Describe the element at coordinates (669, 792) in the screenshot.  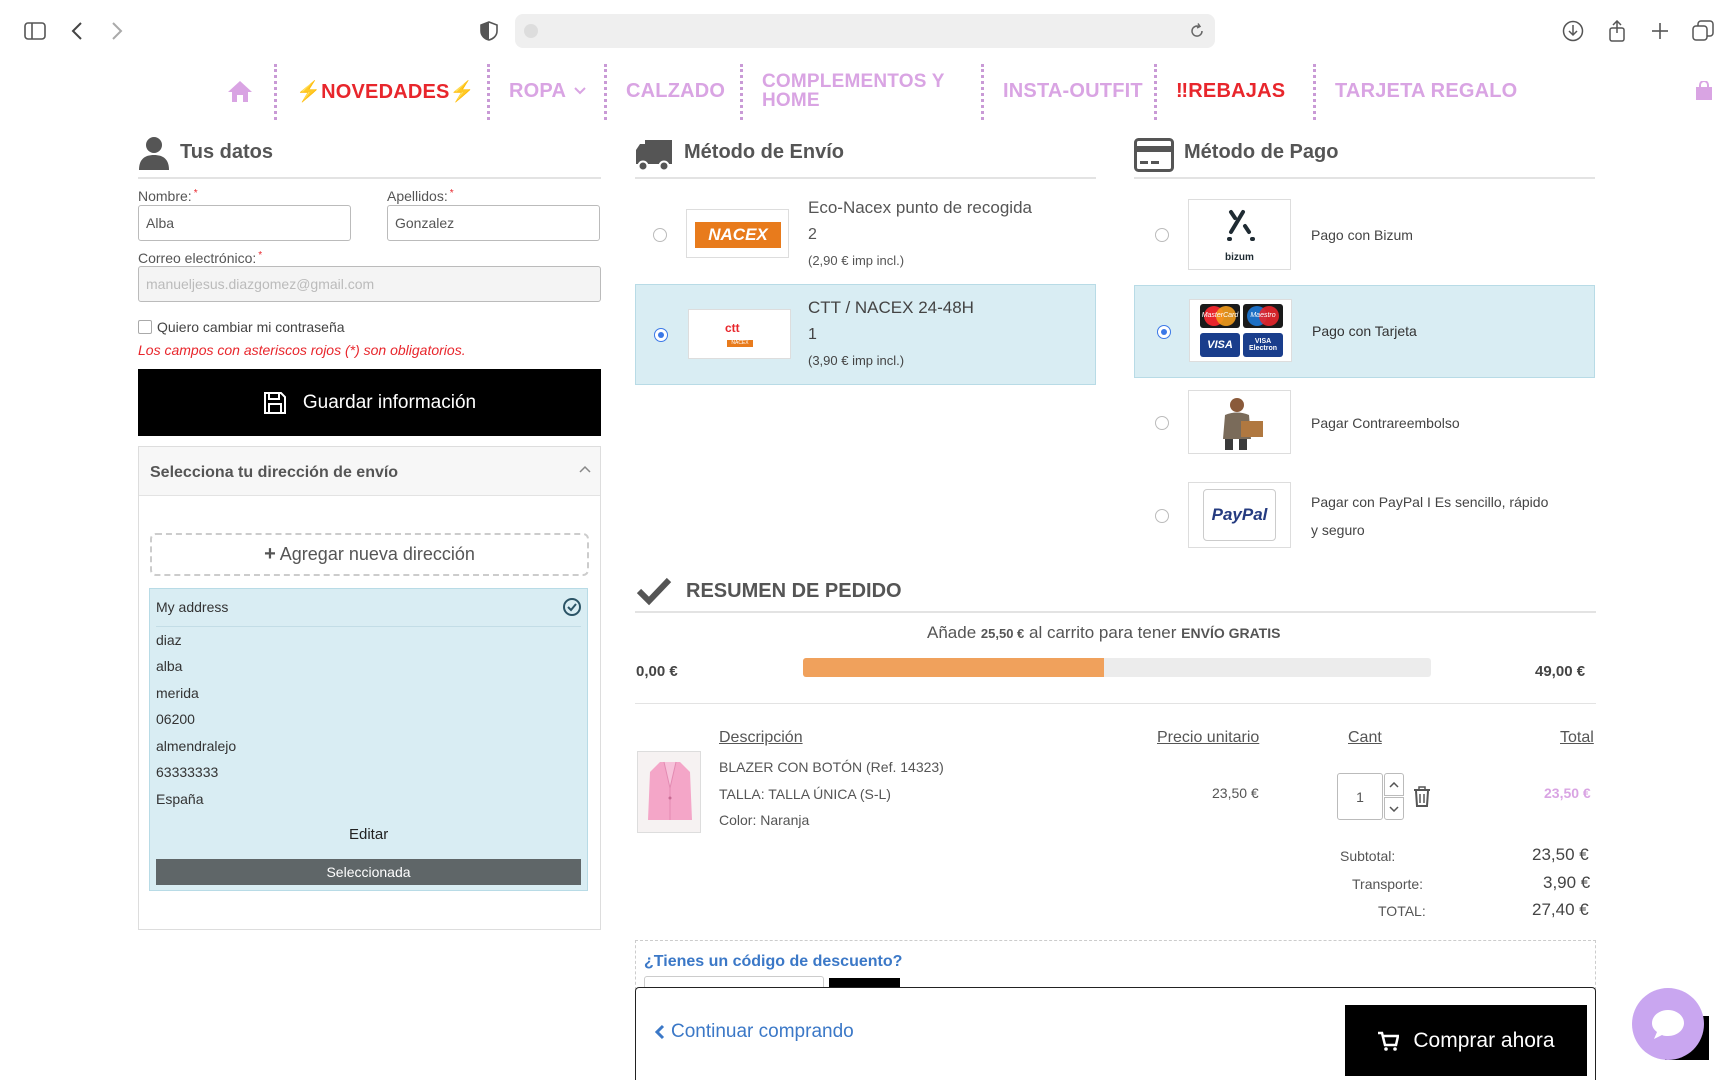
I see `product-thumbnail` at that location.